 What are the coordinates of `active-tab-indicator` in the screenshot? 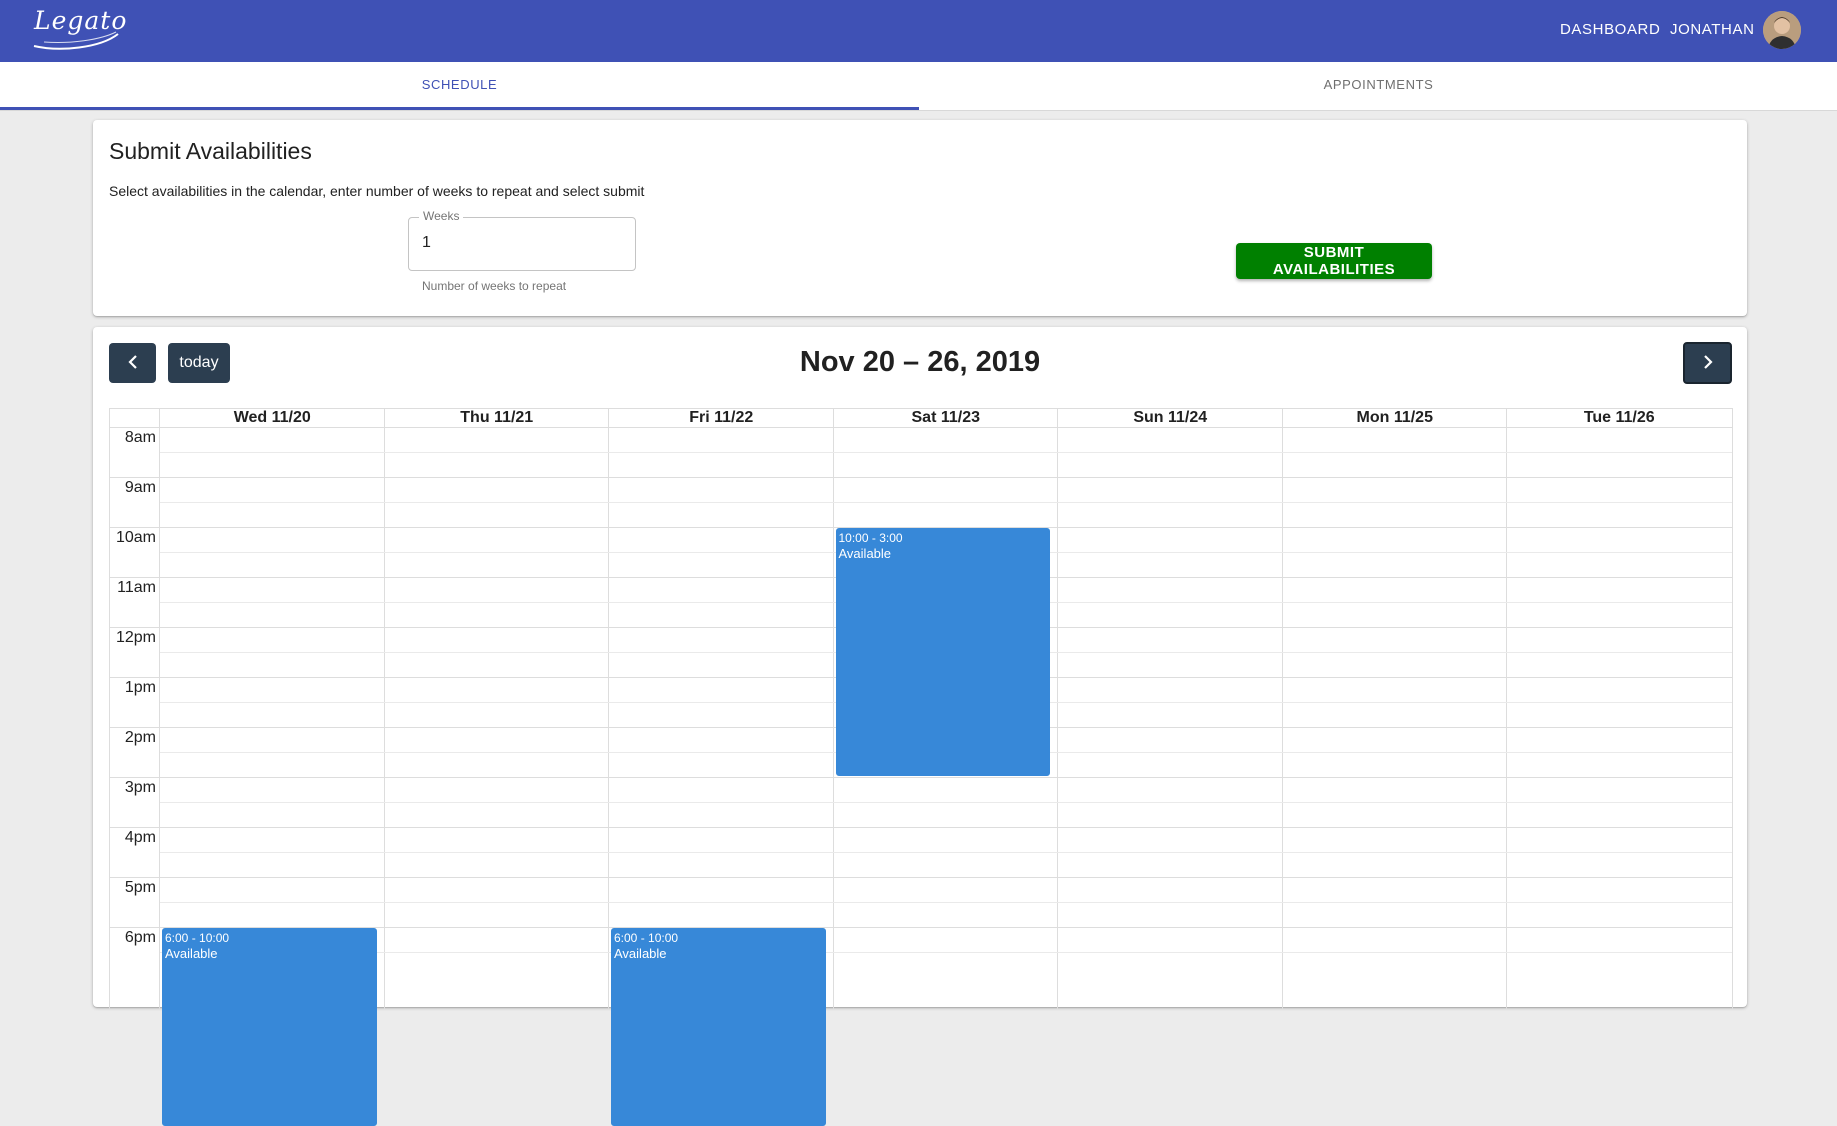 It's located at (459, 108).